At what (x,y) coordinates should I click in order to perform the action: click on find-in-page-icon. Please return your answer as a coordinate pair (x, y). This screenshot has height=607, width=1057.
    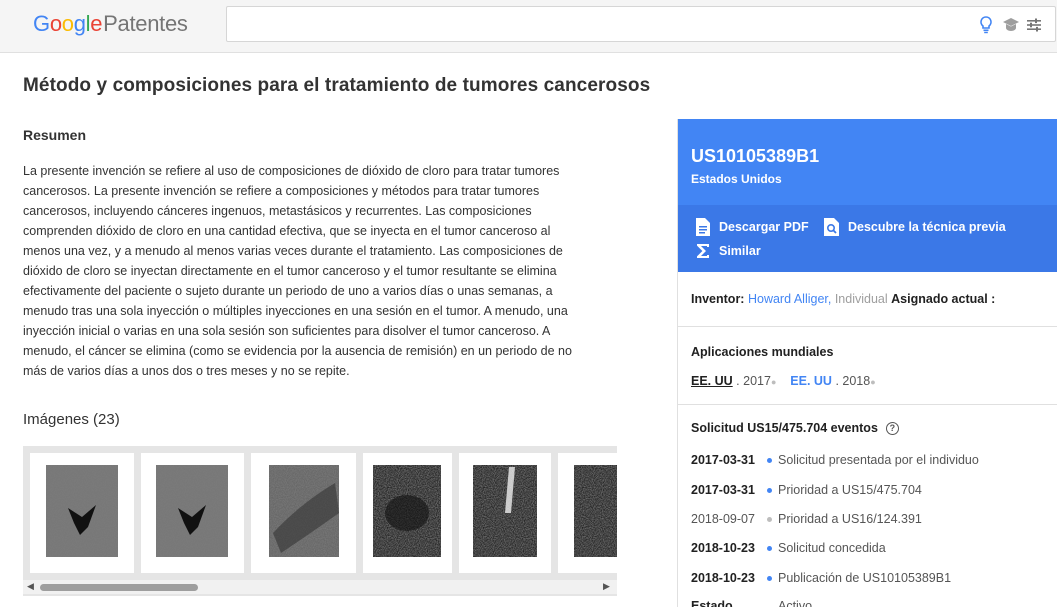
    Looking at the image, I should click on (832, 227).